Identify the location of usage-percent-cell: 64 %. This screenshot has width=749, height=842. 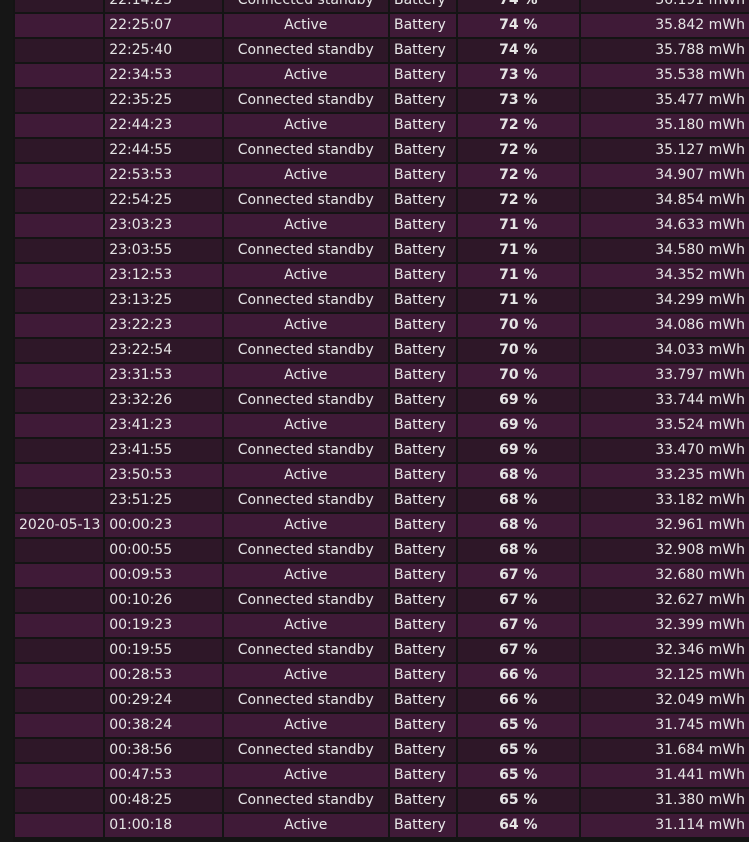
(518, 825).